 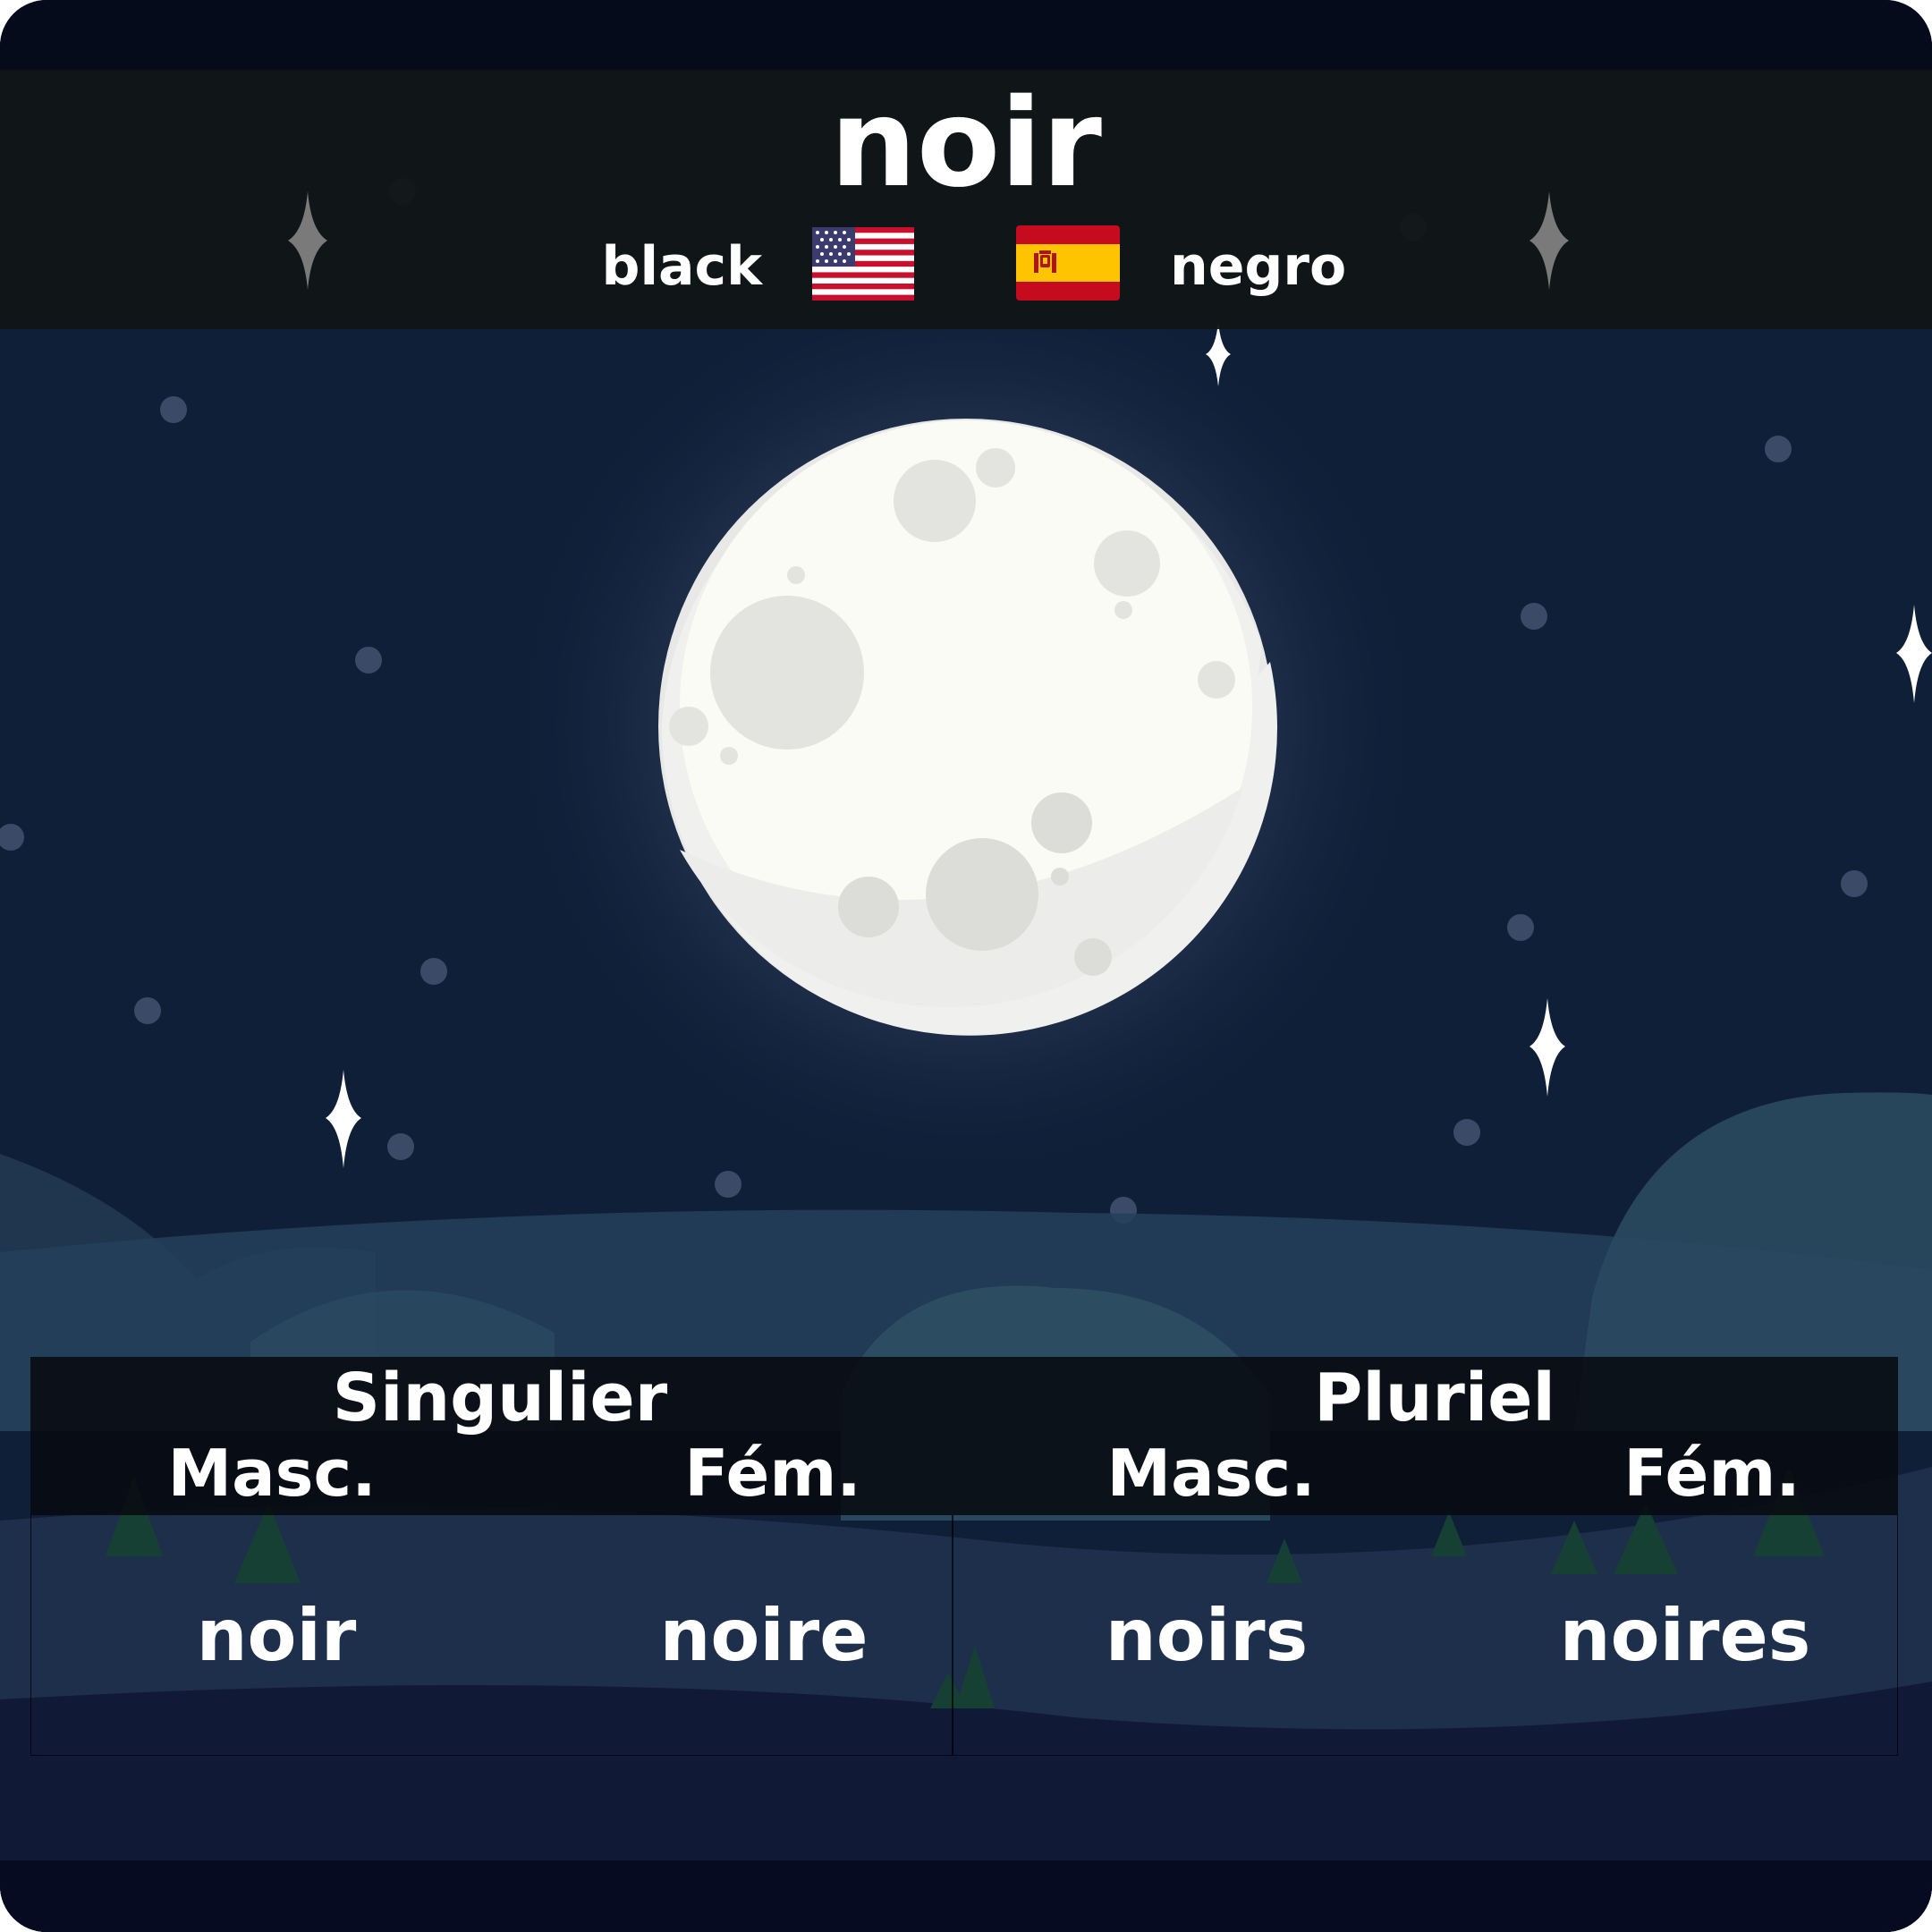 What do you see at coordinates (1211, 1473) in the screenshot?
I see `subheader-plural-masc: Masc.` at bounding box center [1211, 1473].